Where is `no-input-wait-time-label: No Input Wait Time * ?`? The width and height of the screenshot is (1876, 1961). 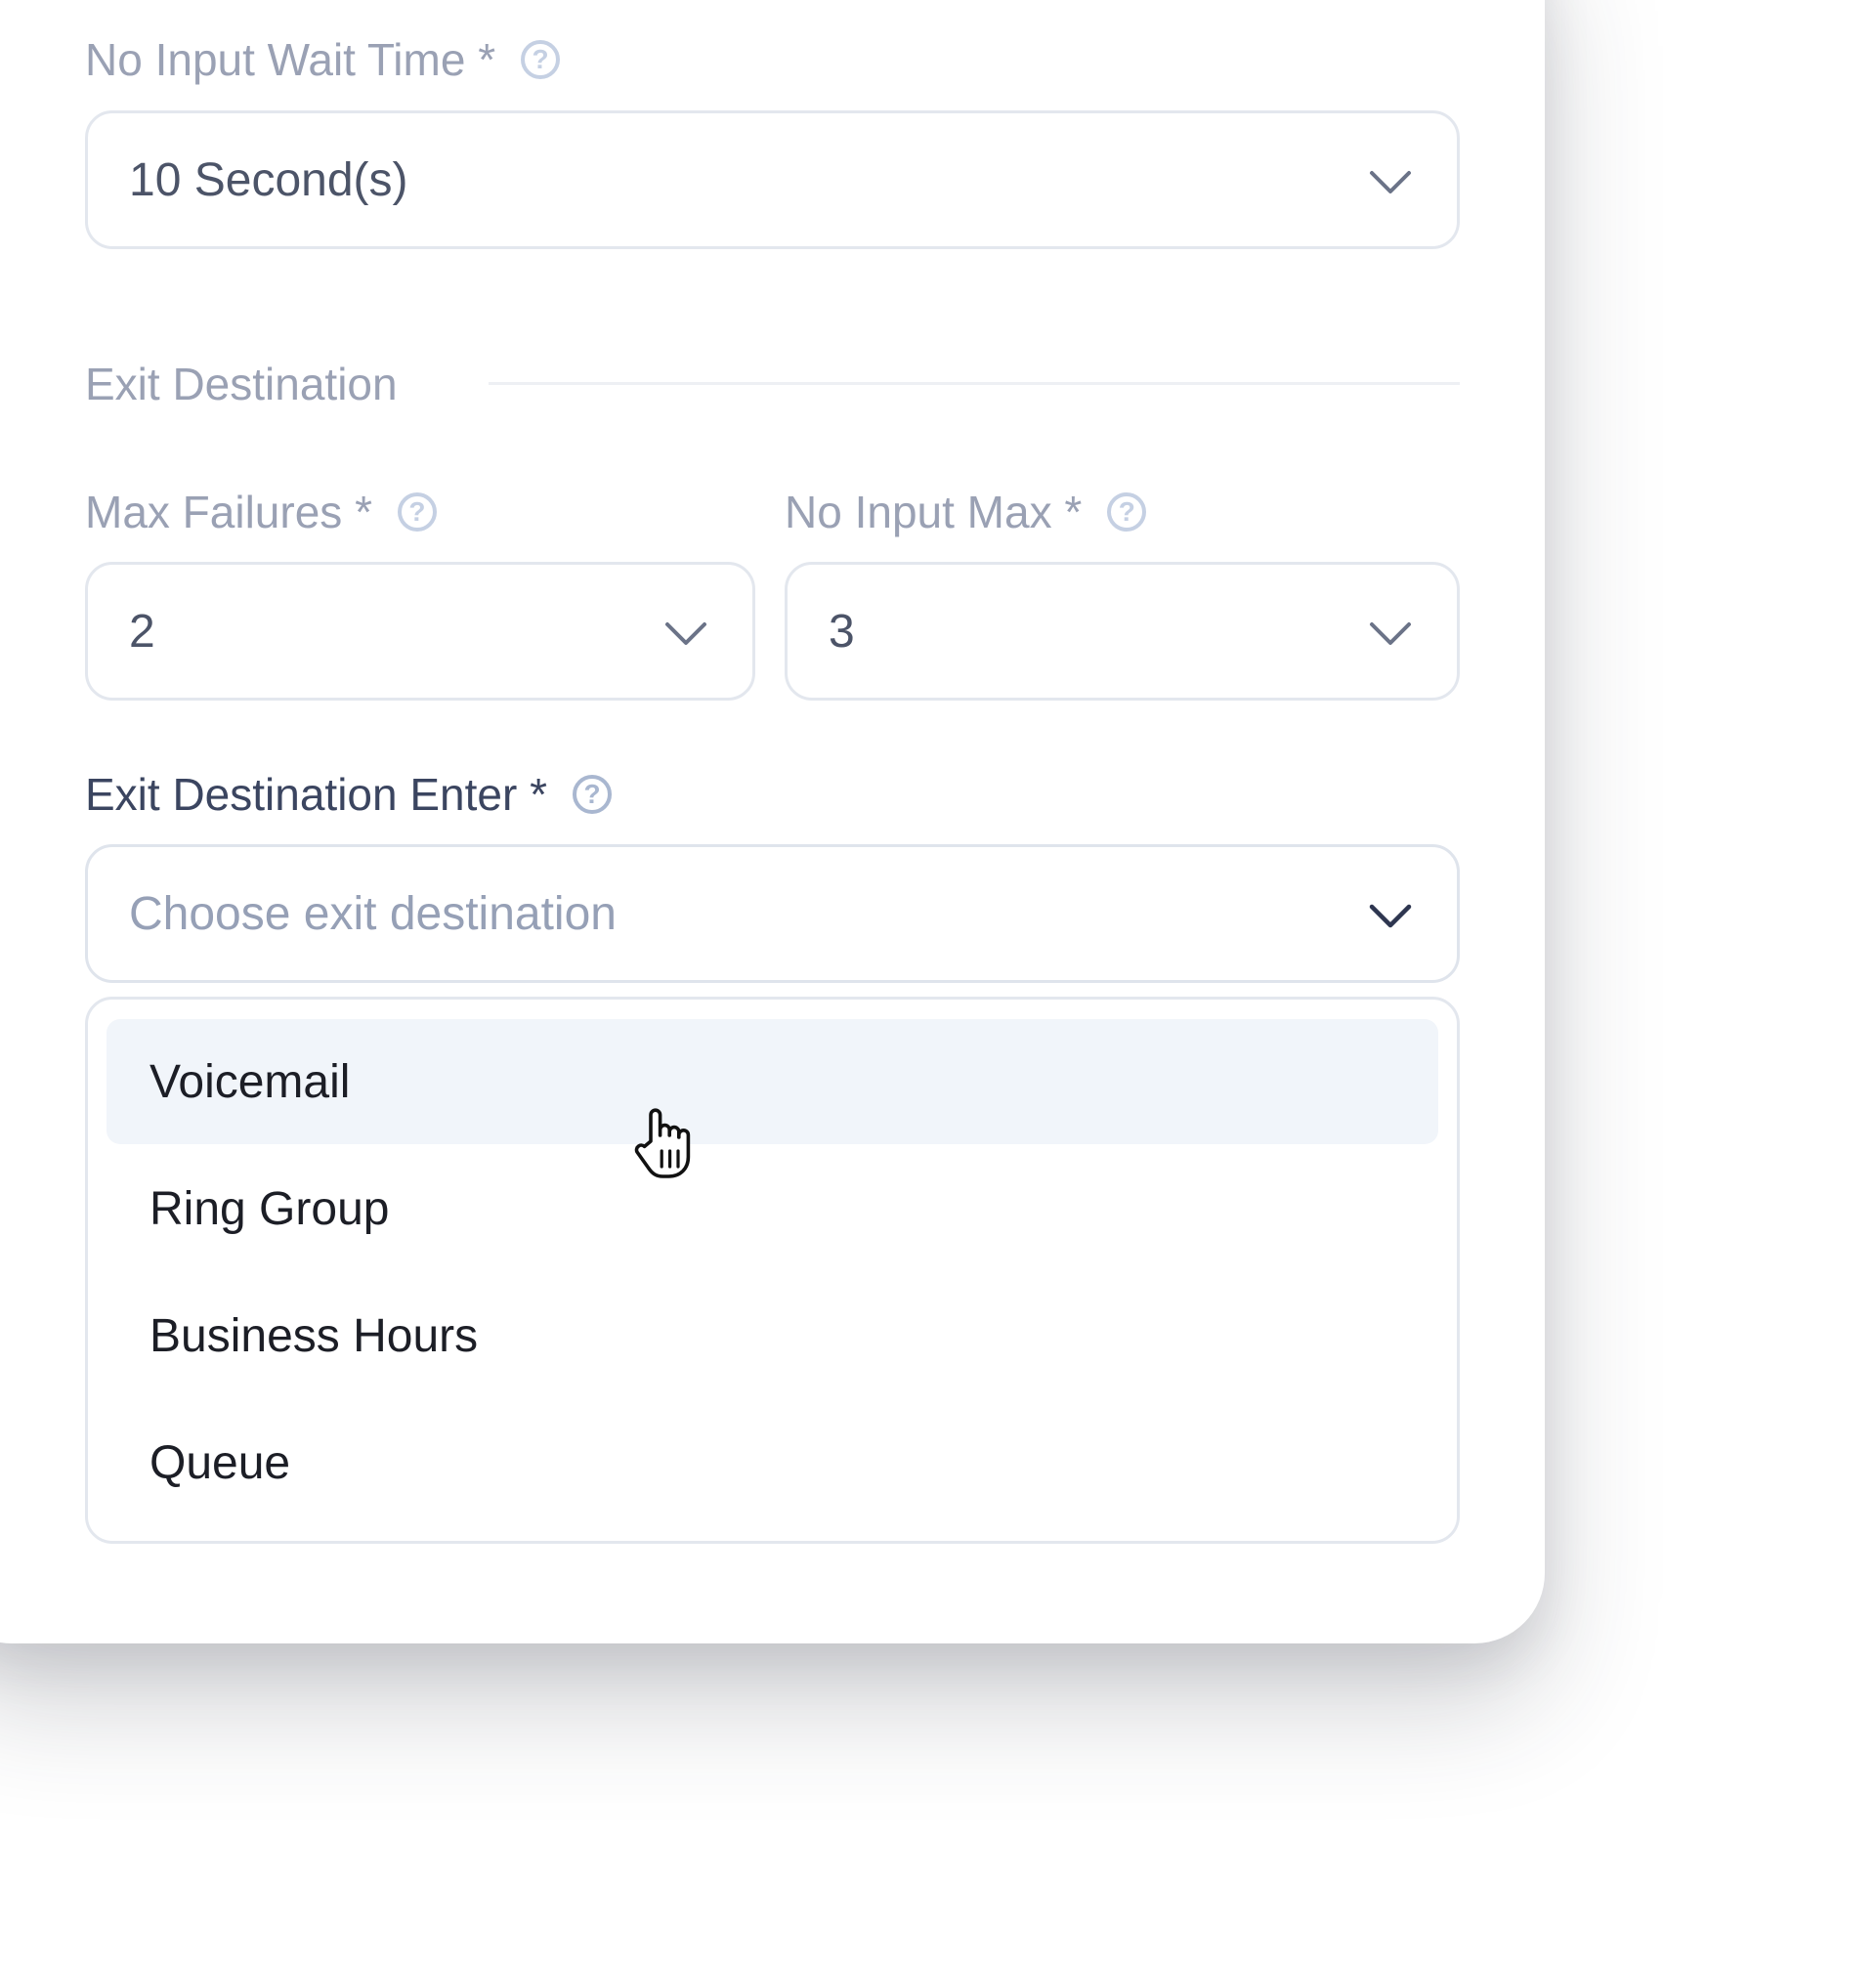
no-input-wait-time-label: No Input Wait Time * ? is located at coordinates (323, 60).